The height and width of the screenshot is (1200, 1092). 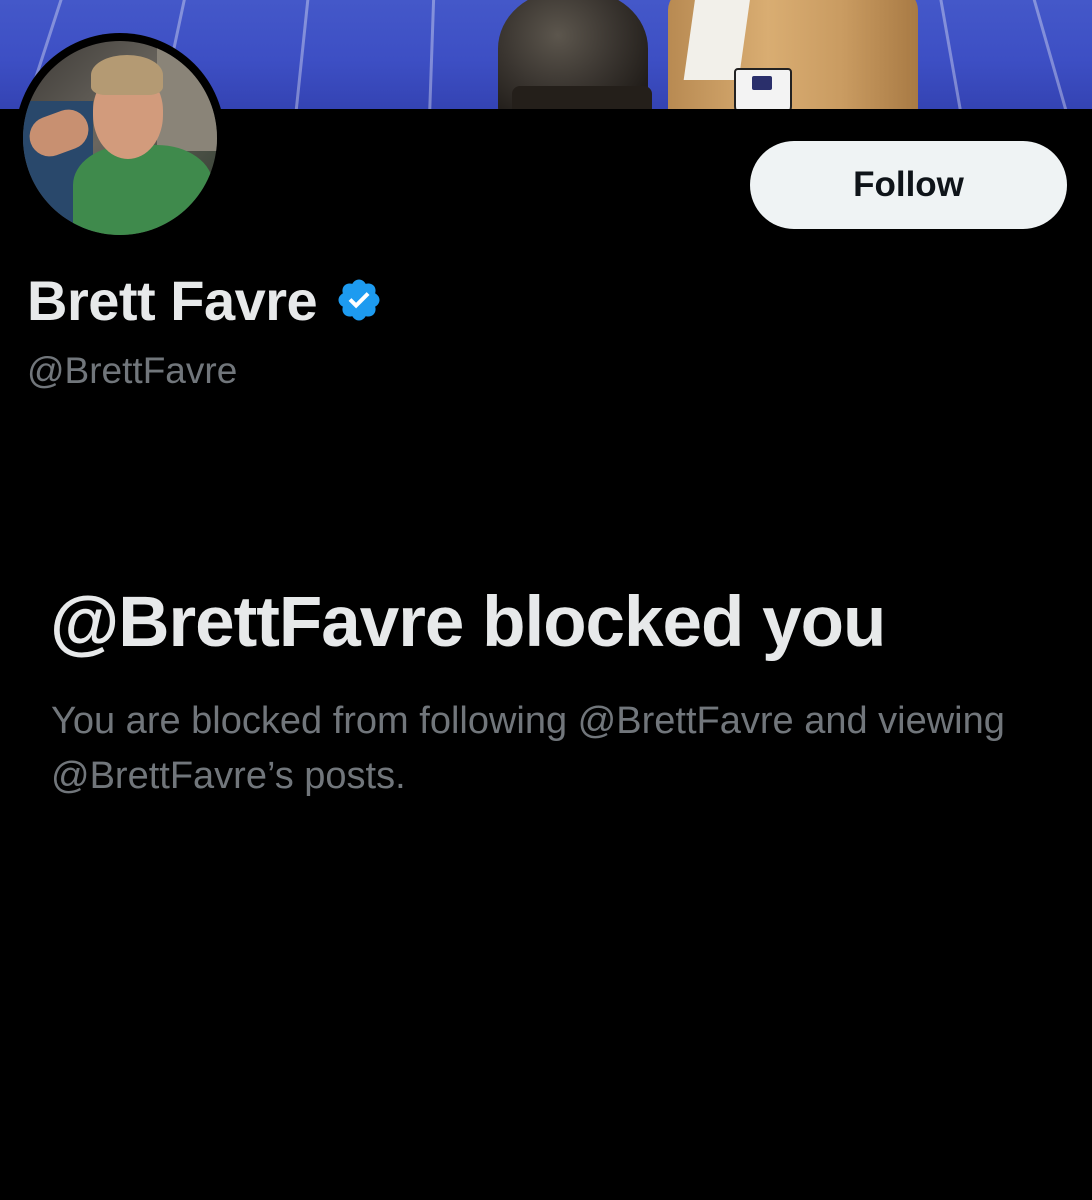 What do you see at coordinates (468, 622) in the screenshot?
I see `blocked-title: @BrettFavre blocked you` at bounding box center [468, 622].